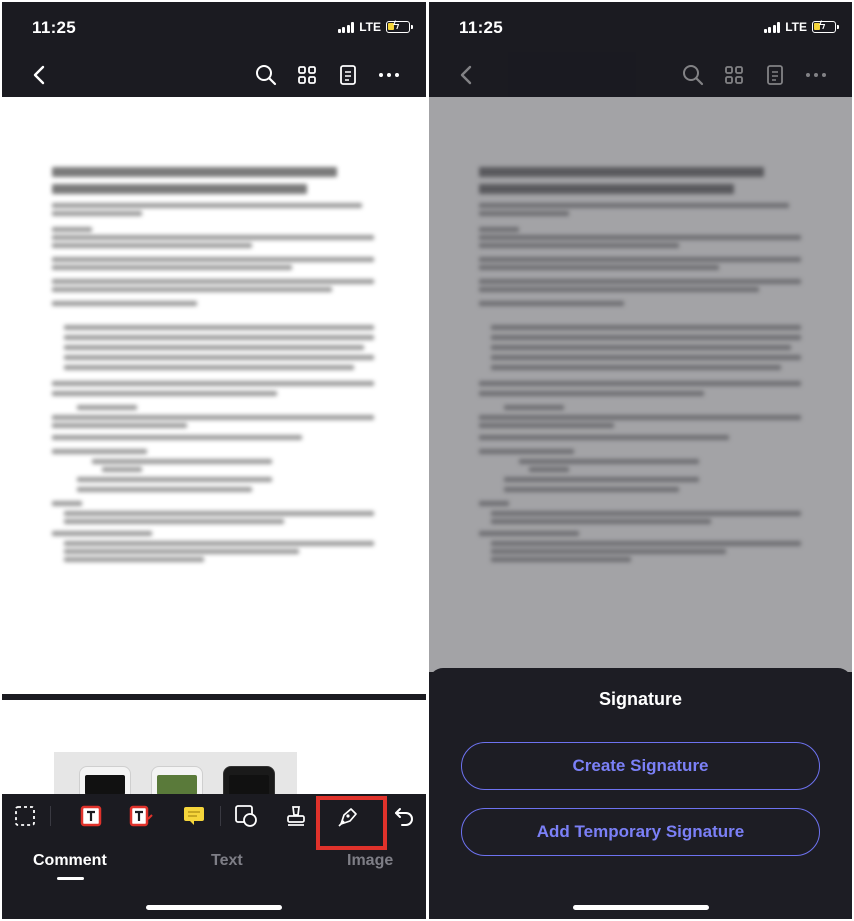 The height and width of the screenshot is (921, 854). Describe the element at coordinates (175, 776) in the screenshot. I see `embedded-phones-image` at that location.